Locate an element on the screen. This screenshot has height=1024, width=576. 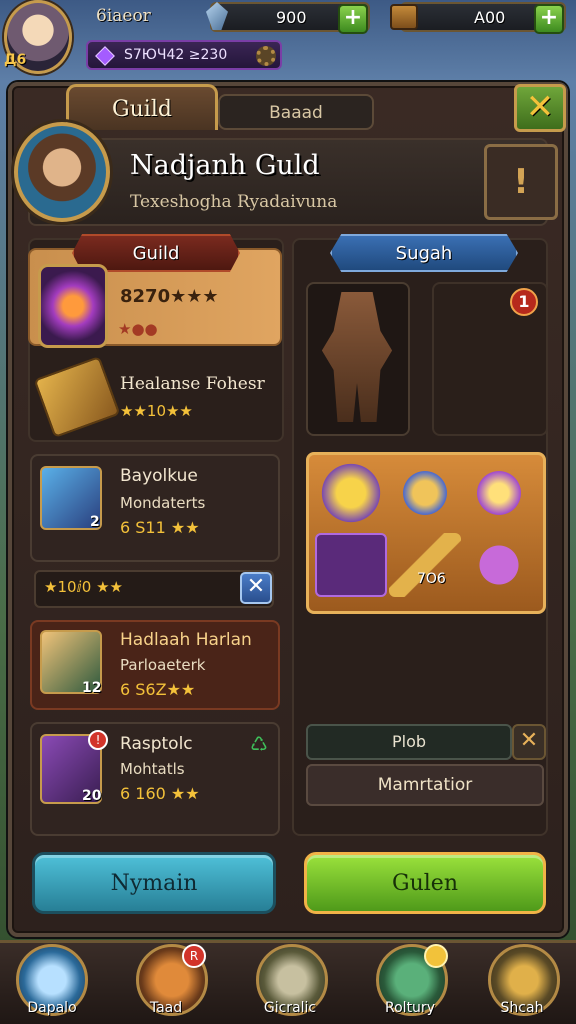
sugah-ribbon: Sugah is located at coordinates (424, 253).